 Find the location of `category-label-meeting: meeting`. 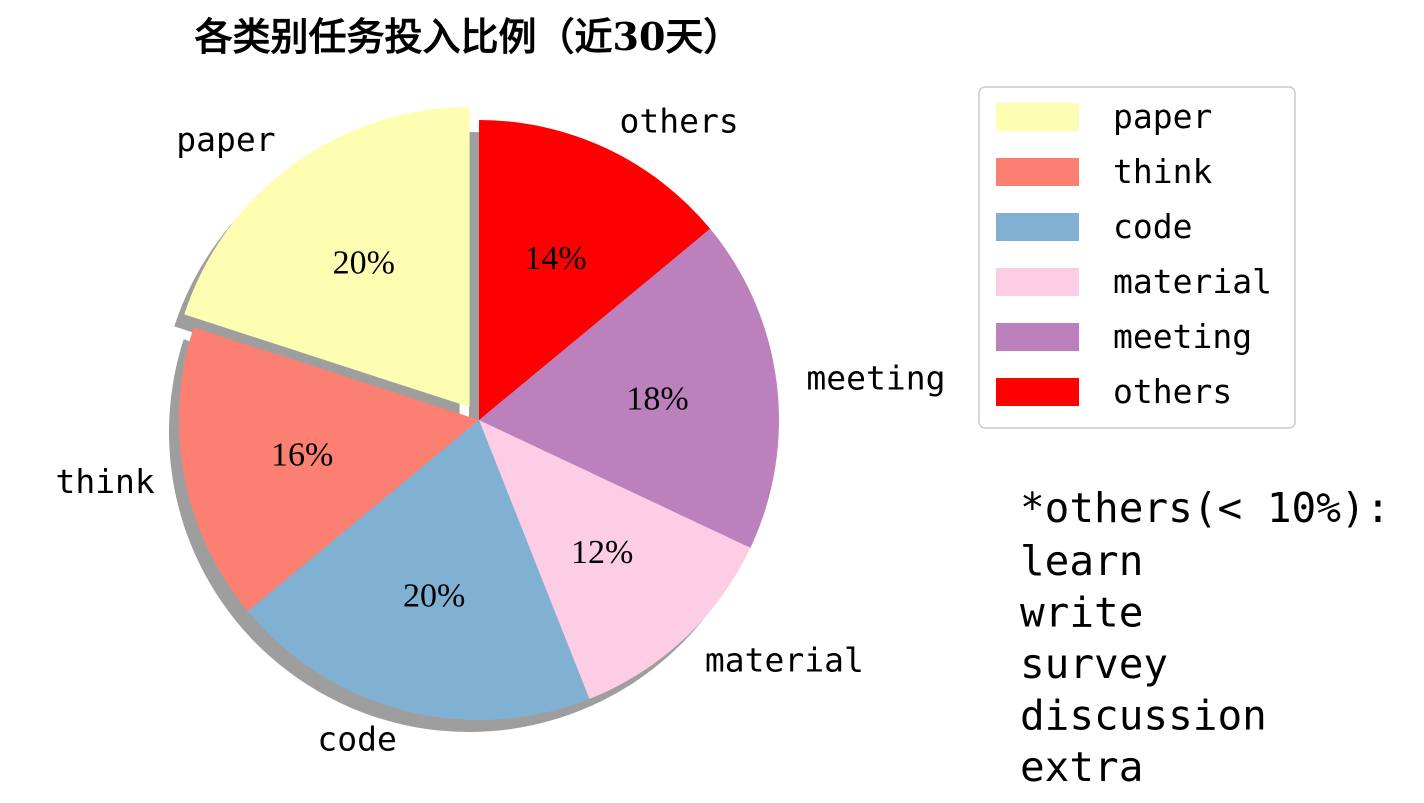

category-label-meeting: meeting is located at coordinates (875, 378).